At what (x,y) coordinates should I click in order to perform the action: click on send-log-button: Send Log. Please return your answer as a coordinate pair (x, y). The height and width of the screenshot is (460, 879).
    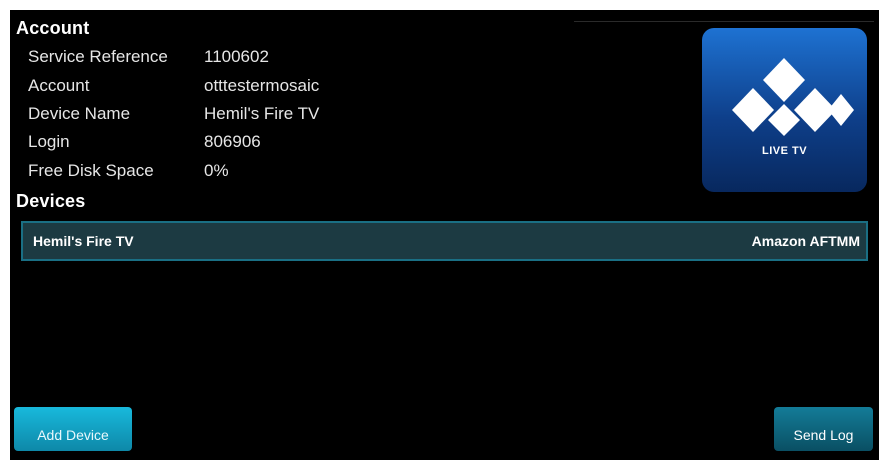
    Looking at the image, I should click on (823, 429).